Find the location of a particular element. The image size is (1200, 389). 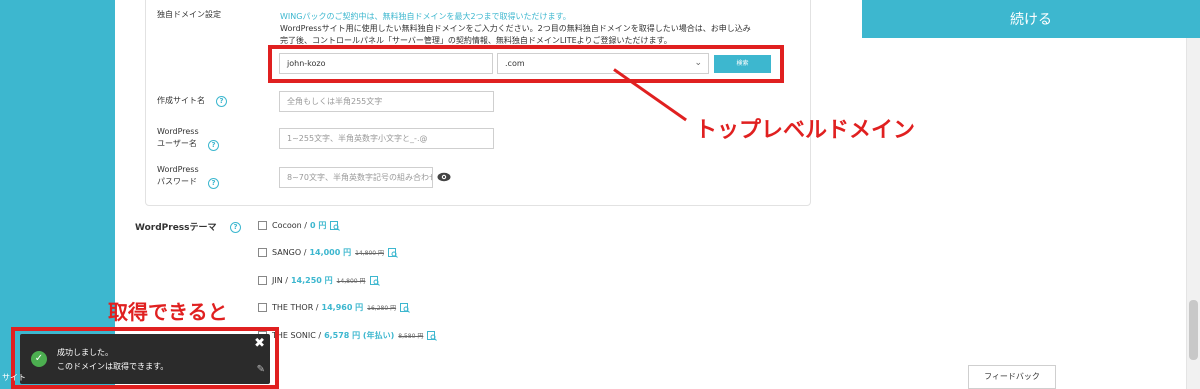

wp-pass-label-2: パスワード is located at coordinates (177, 181).